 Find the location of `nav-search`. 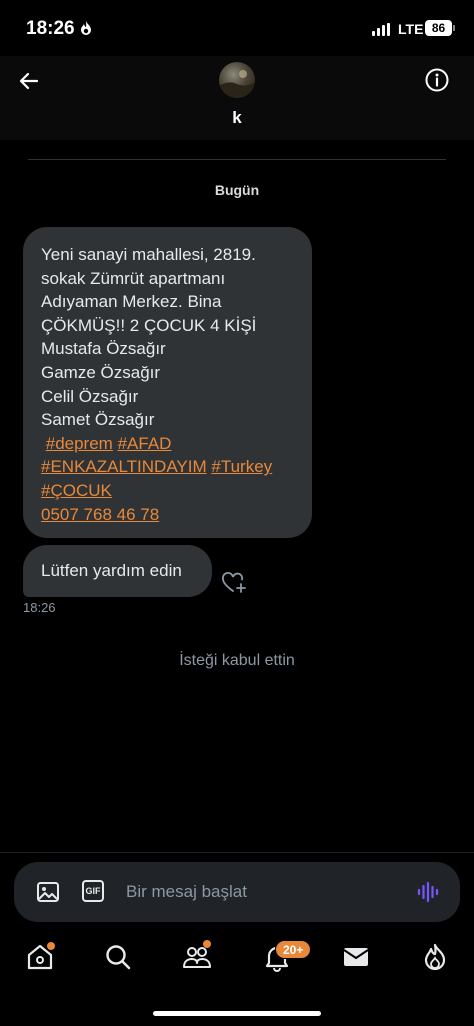

nav-search is located at coordinates (118, 957).